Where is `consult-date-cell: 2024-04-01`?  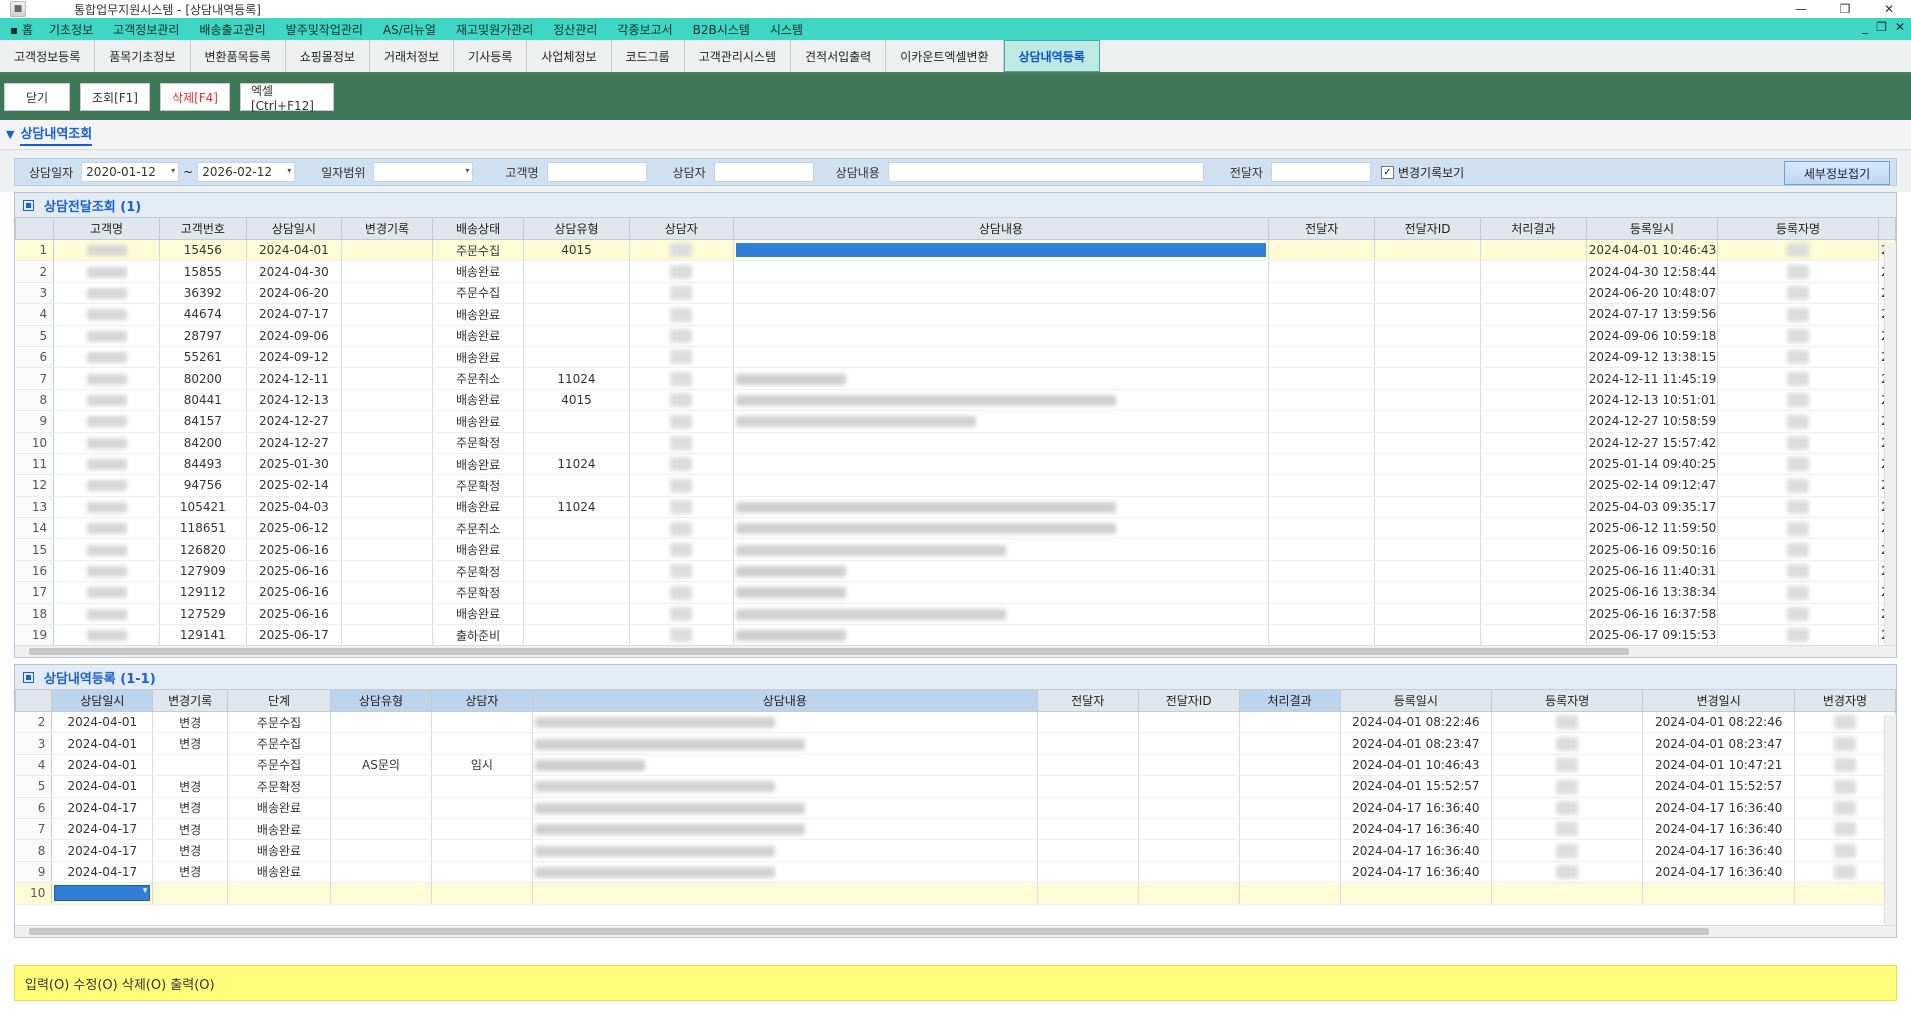 consult-date-cell: 2024-04-01 is located at coordinates (294, 250).